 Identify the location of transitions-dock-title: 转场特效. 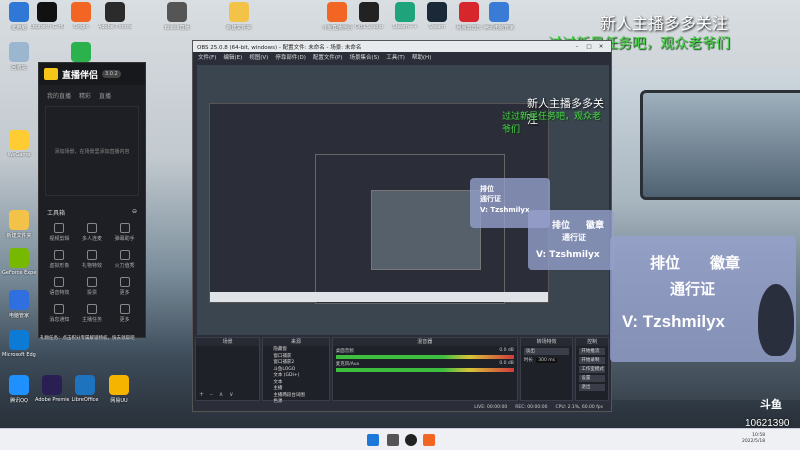
(546, 342).